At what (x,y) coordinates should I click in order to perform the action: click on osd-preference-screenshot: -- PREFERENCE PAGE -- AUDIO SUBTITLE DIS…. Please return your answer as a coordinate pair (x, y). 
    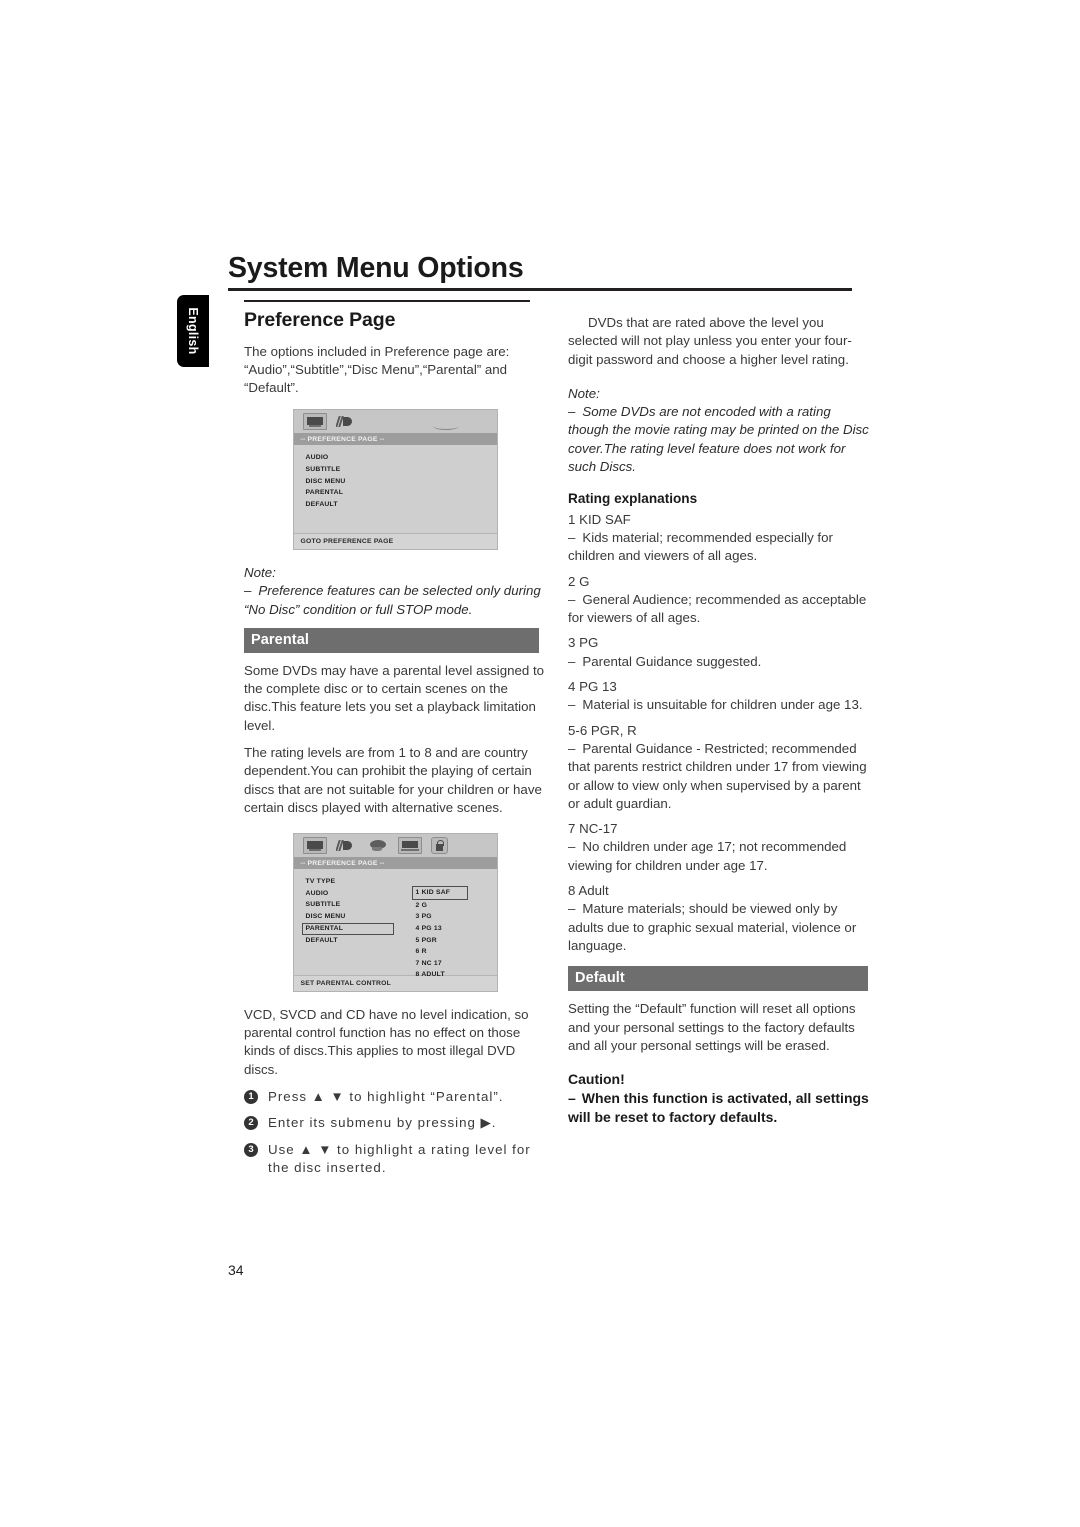
    Looking at the image, I should click on (395, 479).